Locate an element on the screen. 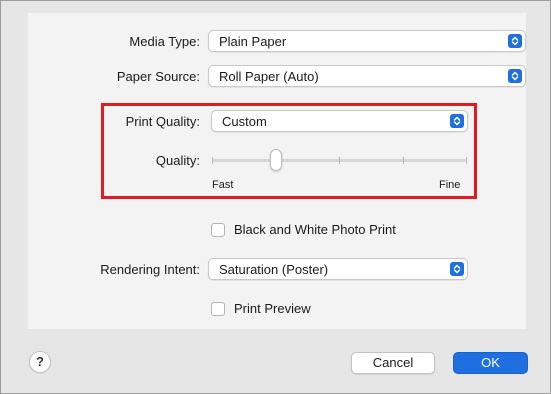  print-preview-checkbox is located at coordinates (218, 309).